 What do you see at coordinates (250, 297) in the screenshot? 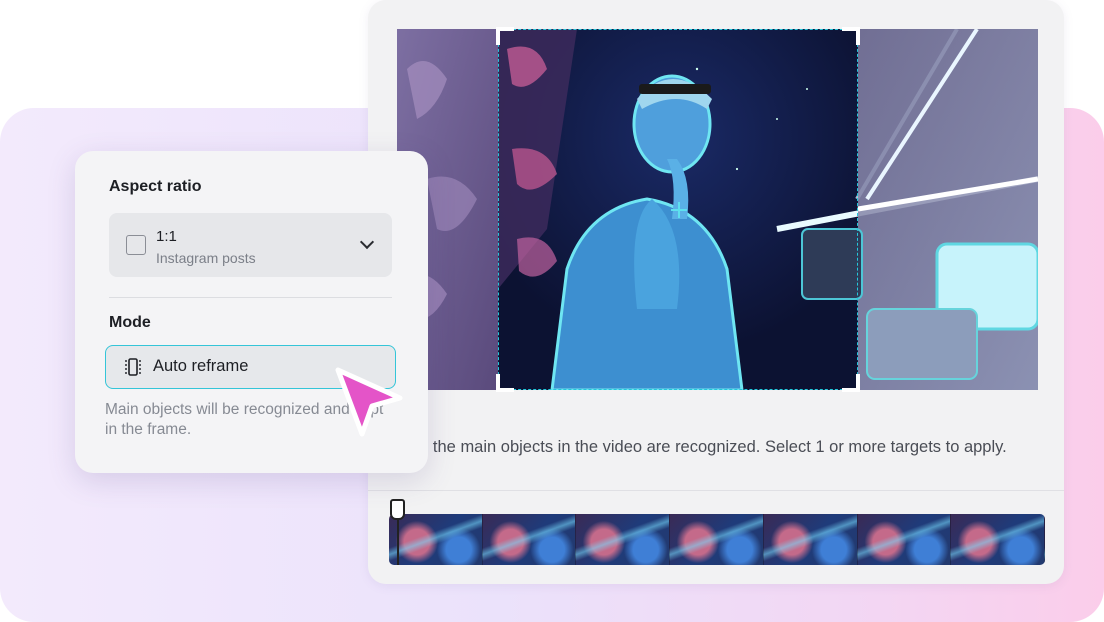
I see `panel-divider` at bounding box center [250, 297].